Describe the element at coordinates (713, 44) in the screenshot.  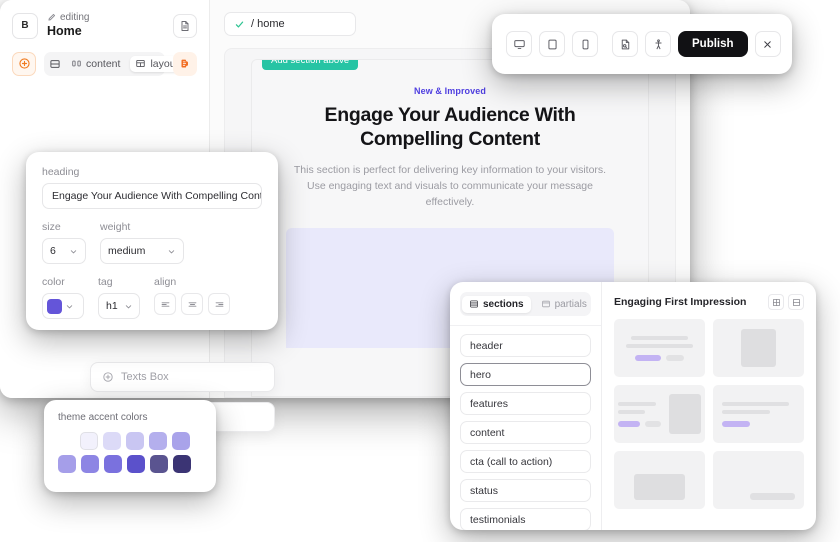
I see `publish-button: Publish` at that location.